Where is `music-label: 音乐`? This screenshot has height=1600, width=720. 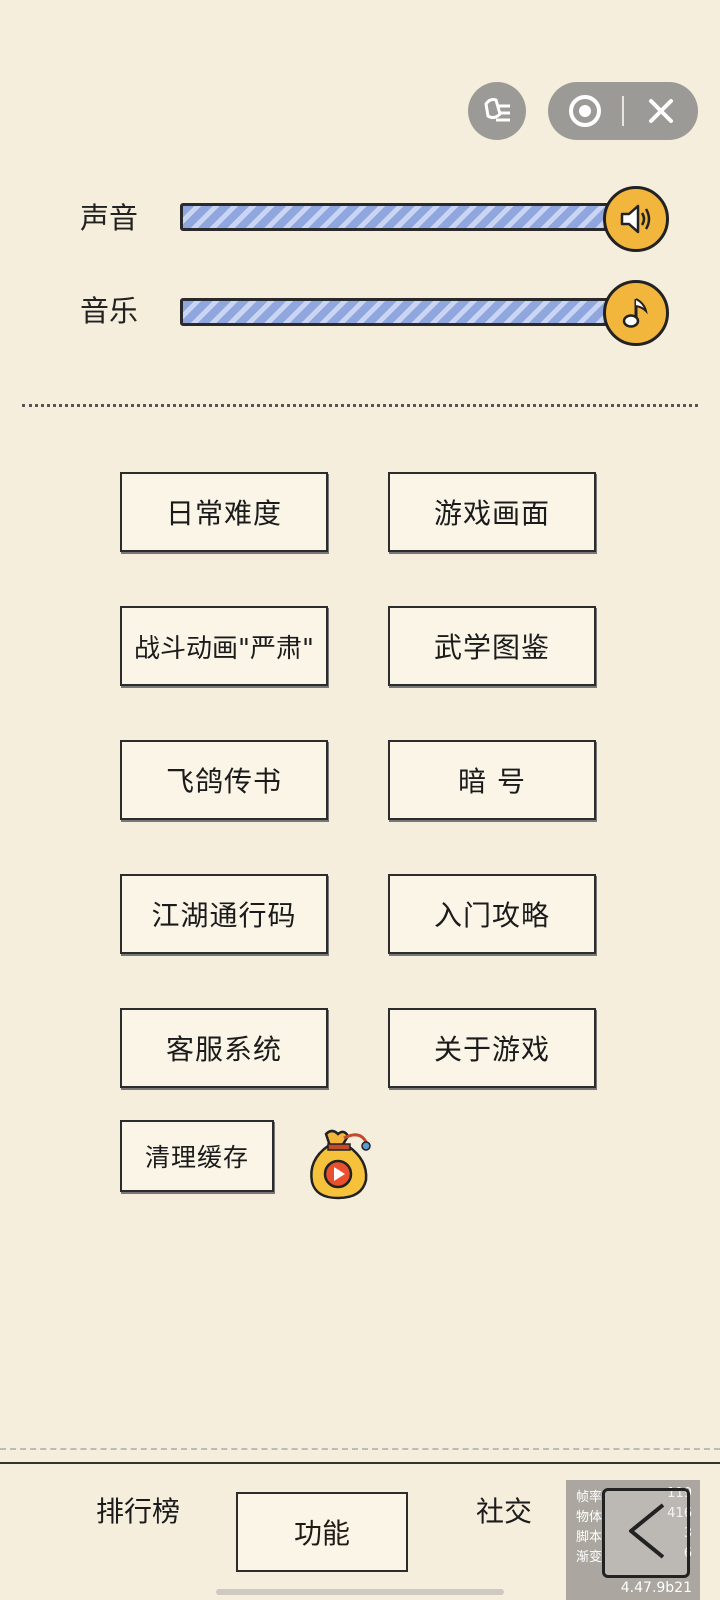 music-label: 音乐 is located at coordinates (109, 311).